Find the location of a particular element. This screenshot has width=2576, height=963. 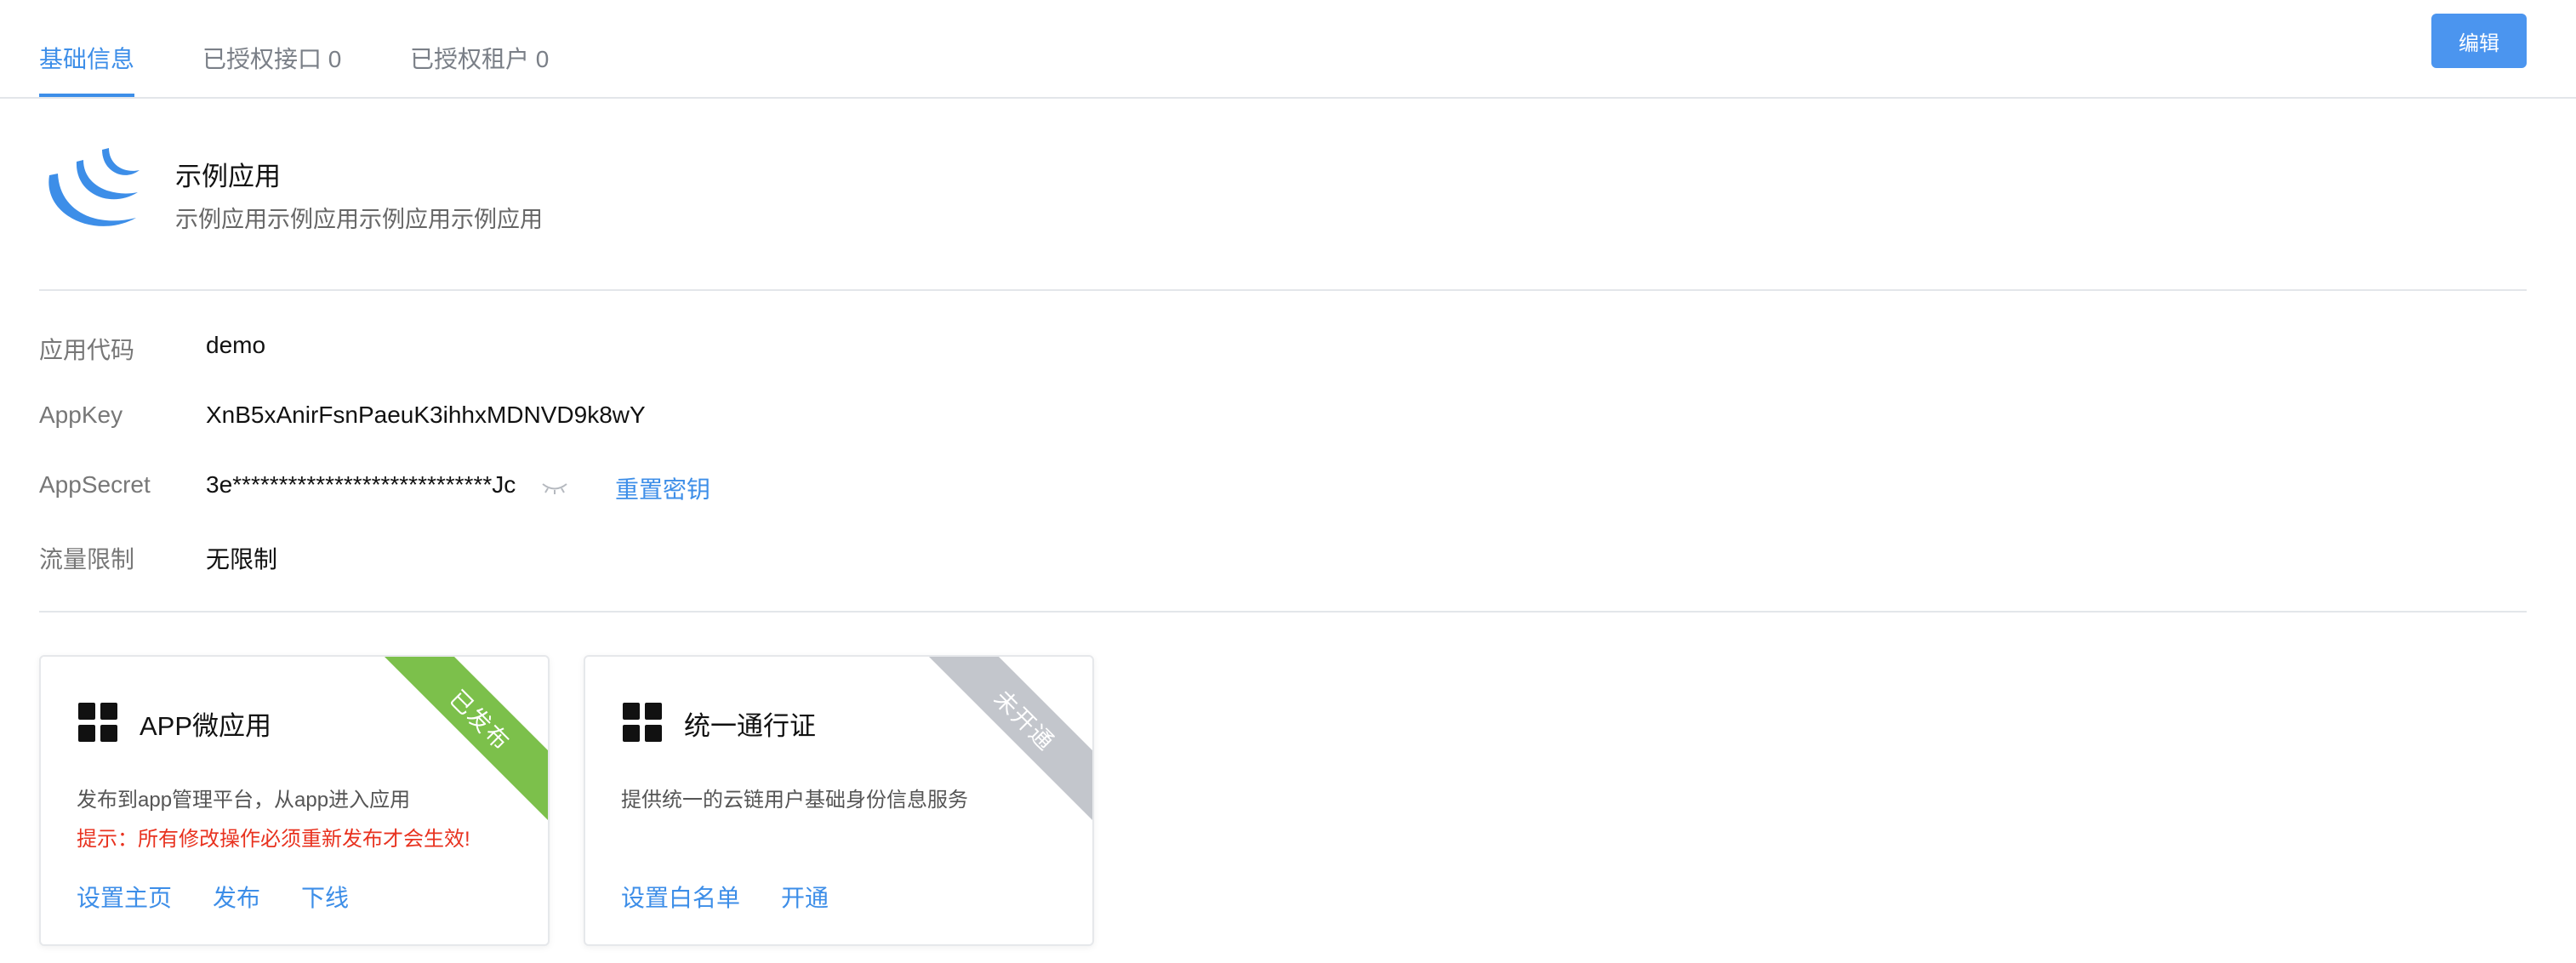

appkey-value: XnB5xAnirFsnPaeuK3ihhxMDNVD9k8wY is located at coordinates (426, 415).